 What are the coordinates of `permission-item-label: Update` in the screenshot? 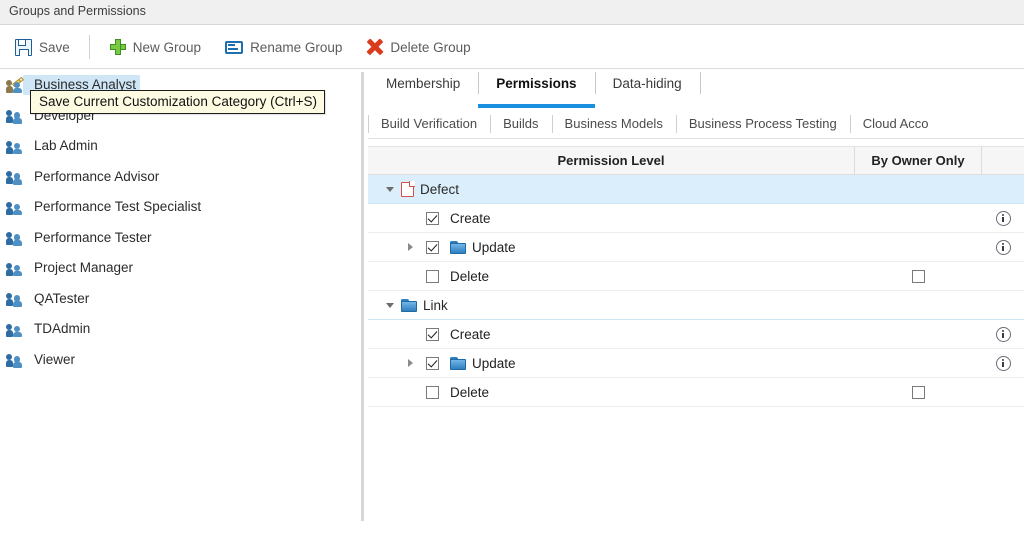 It's located at (494, 363).